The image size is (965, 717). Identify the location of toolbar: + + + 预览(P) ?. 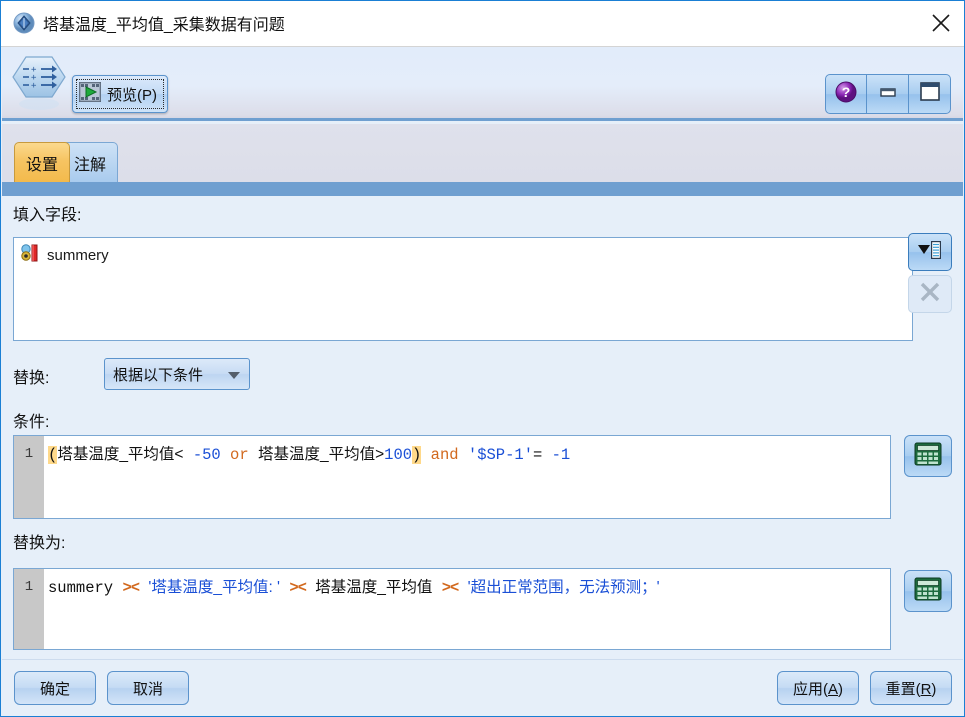
(482, 84).